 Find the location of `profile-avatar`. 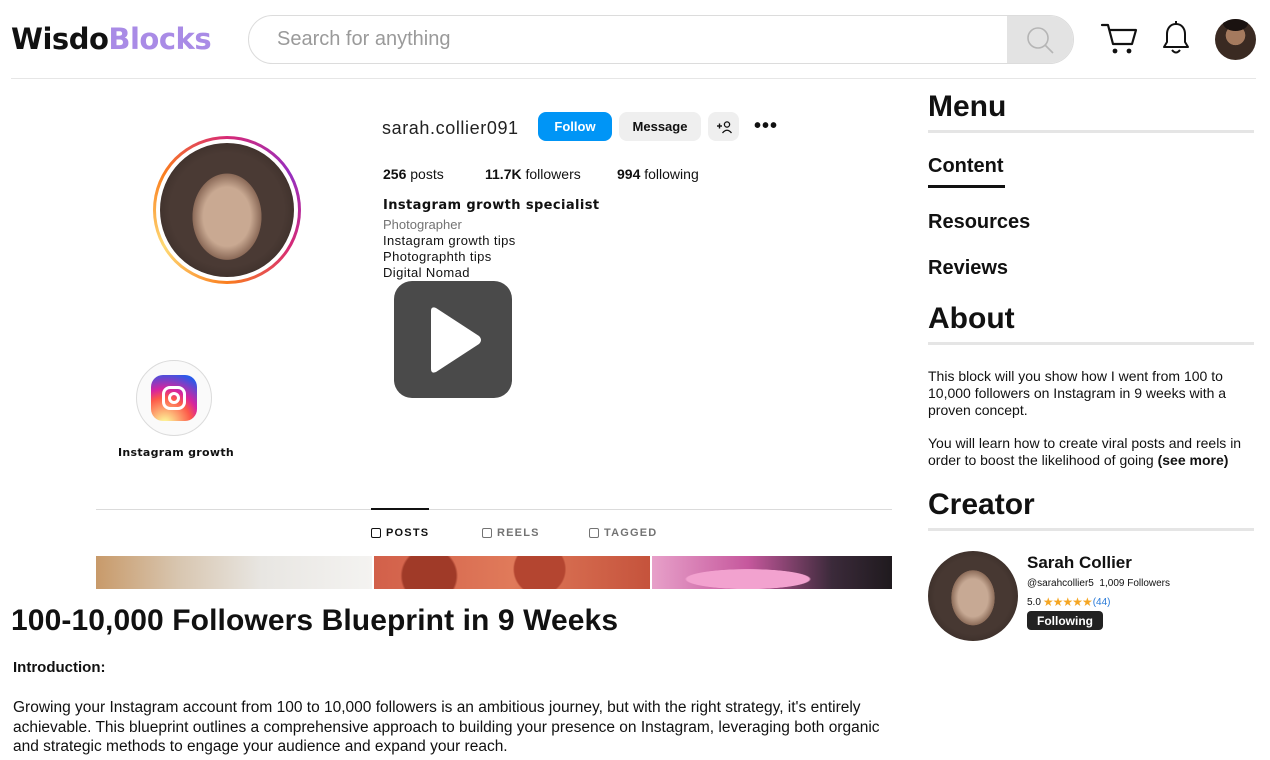

profile-avatar is located at coordinates (227, 210).